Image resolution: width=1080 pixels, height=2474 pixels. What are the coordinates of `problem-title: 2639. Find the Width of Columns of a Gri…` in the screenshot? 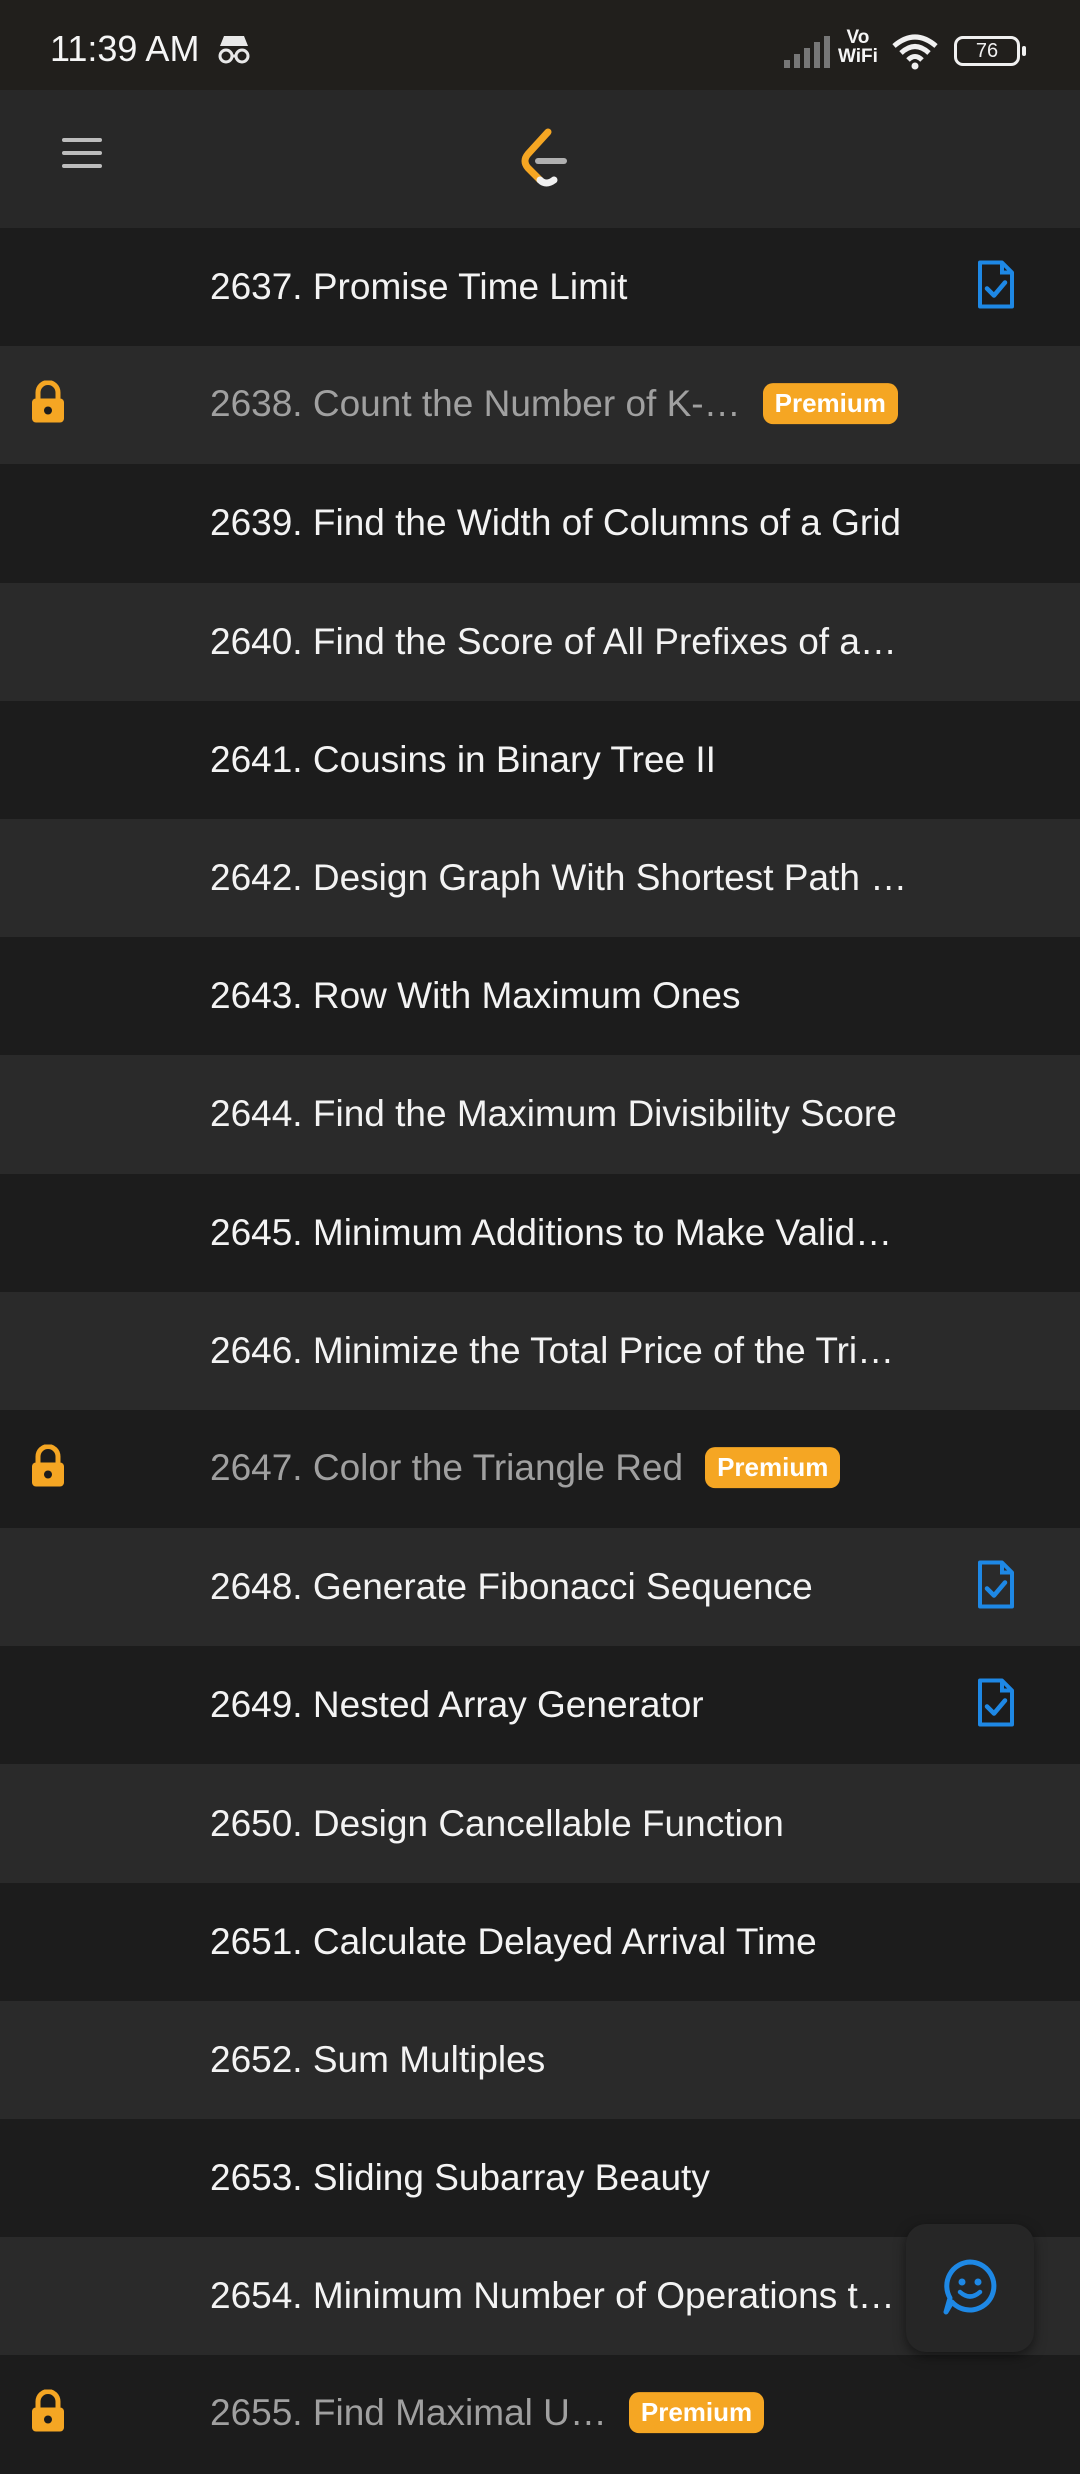 It's located at (555, 523).